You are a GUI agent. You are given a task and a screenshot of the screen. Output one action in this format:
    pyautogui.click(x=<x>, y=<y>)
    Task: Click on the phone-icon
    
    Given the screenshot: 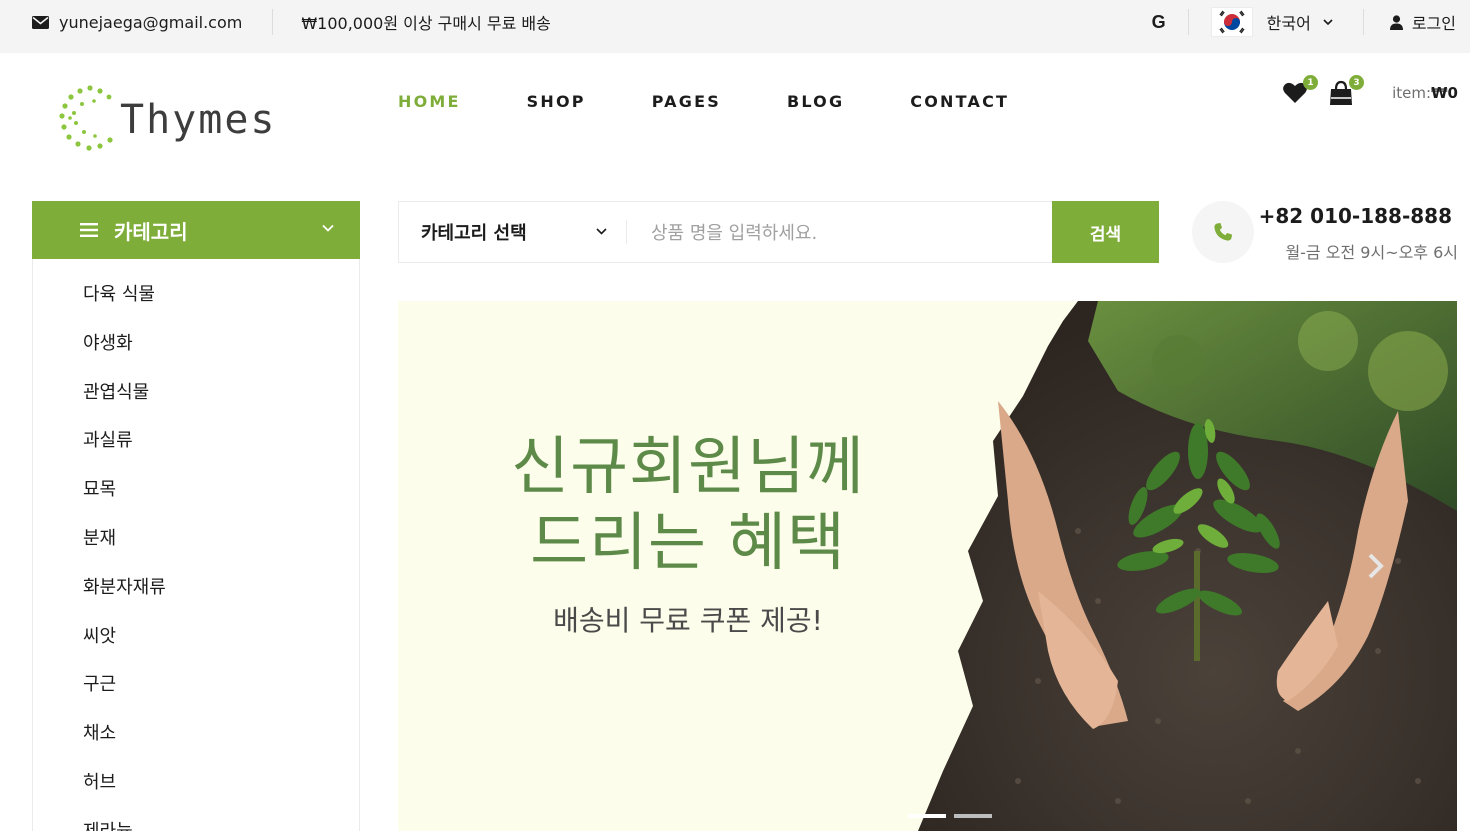 What is the action you would take?
    pyautogui.click(x=1223, y=232)
    